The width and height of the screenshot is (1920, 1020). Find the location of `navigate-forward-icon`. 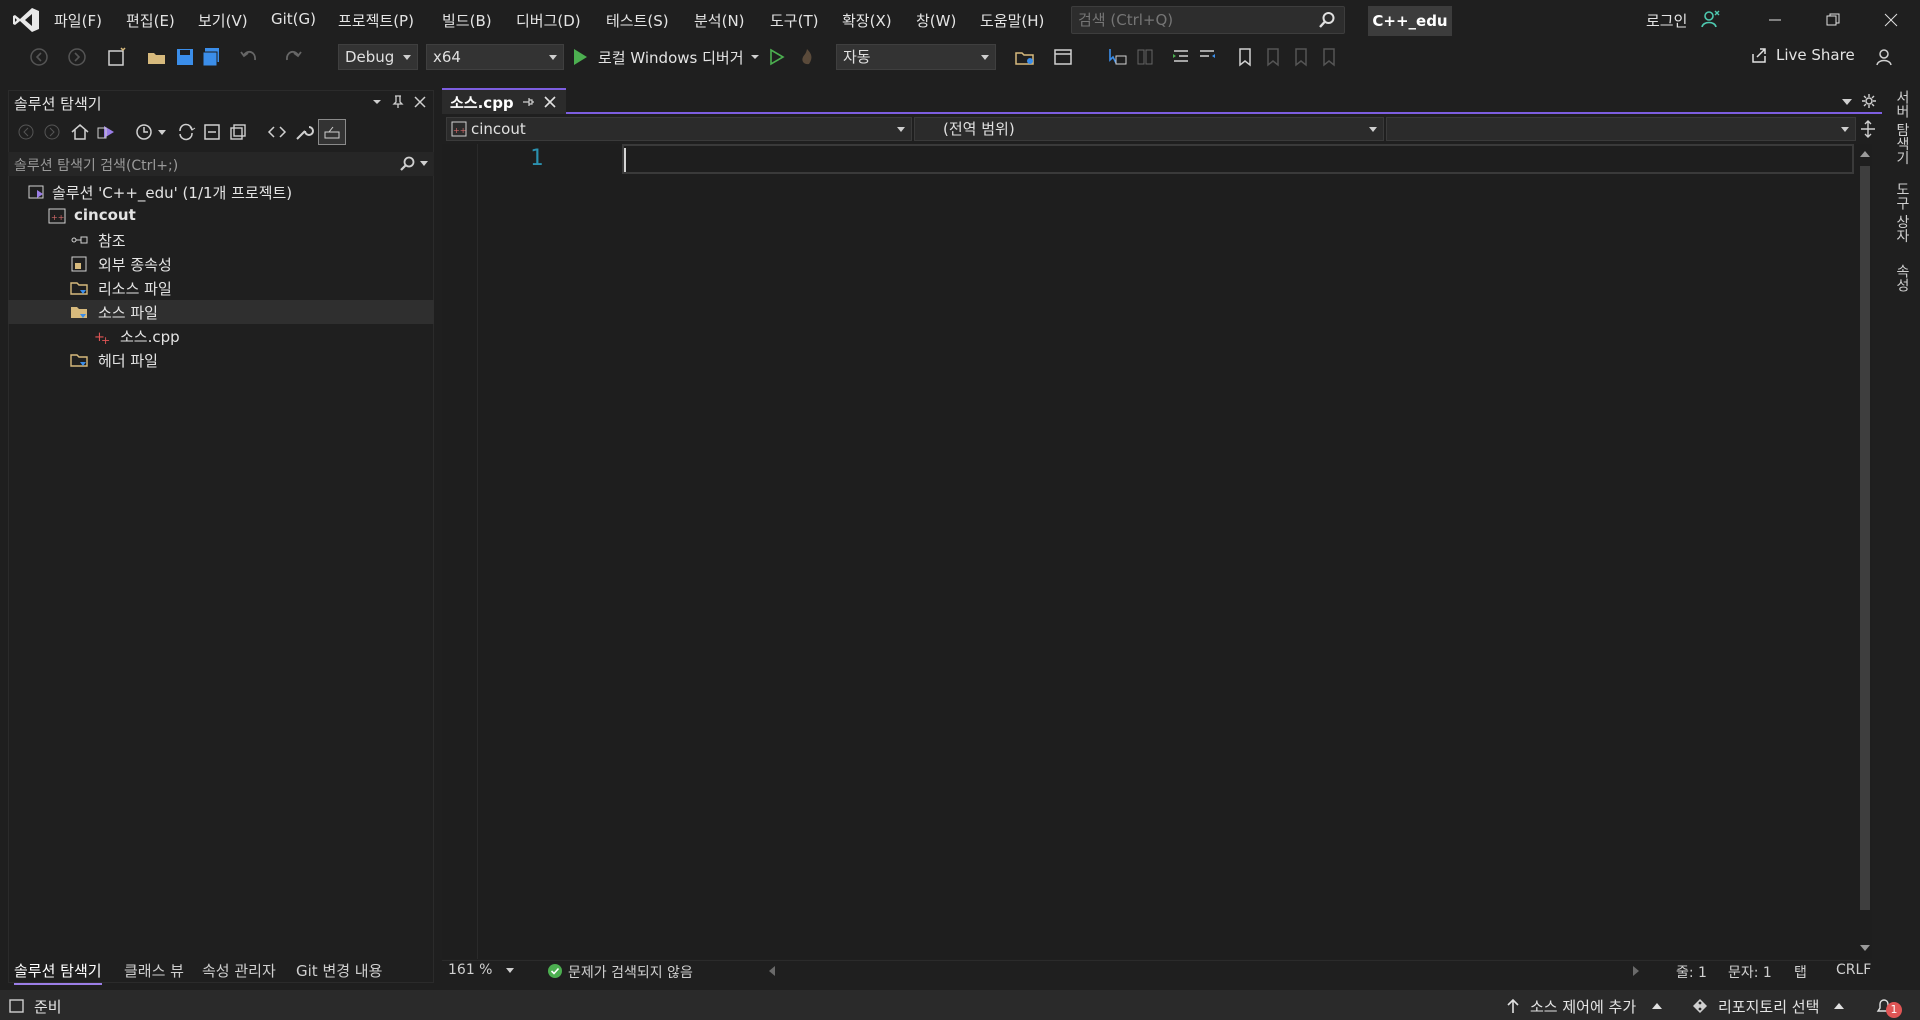

navigate-forward-icon is located at coordinates (77, 57).